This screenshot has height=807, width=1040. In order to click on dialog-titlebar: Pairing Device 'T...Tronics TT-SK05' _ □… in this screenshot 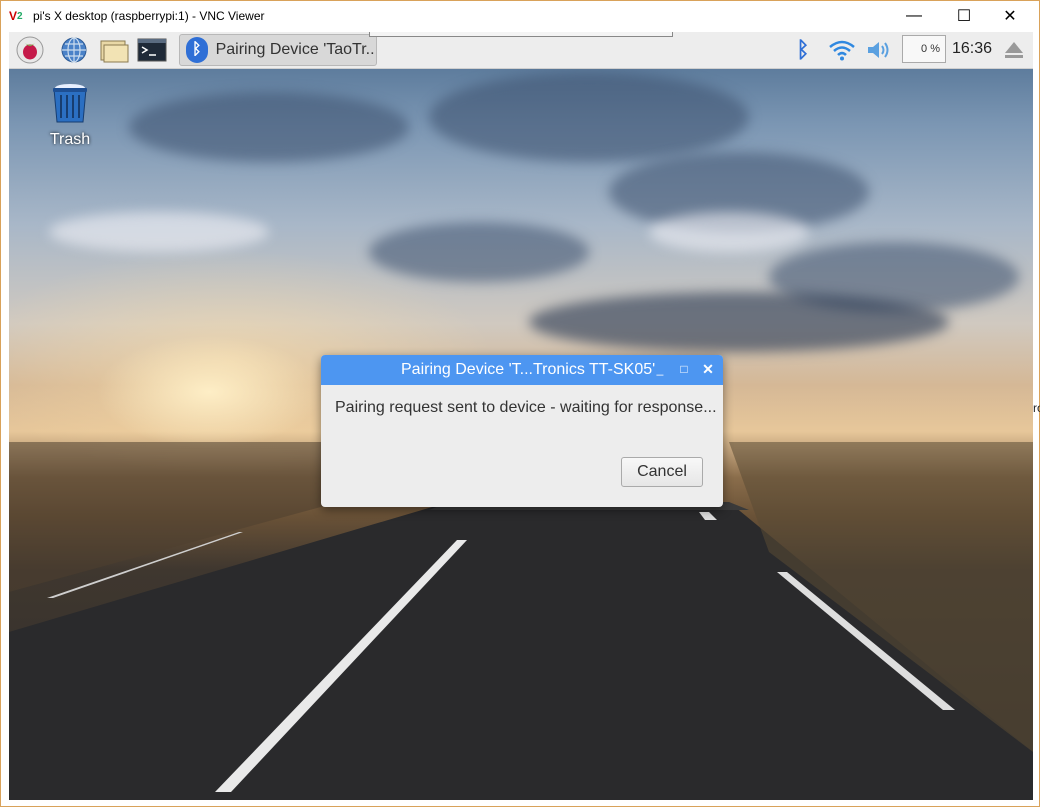, I will do `click(522, 370)`.